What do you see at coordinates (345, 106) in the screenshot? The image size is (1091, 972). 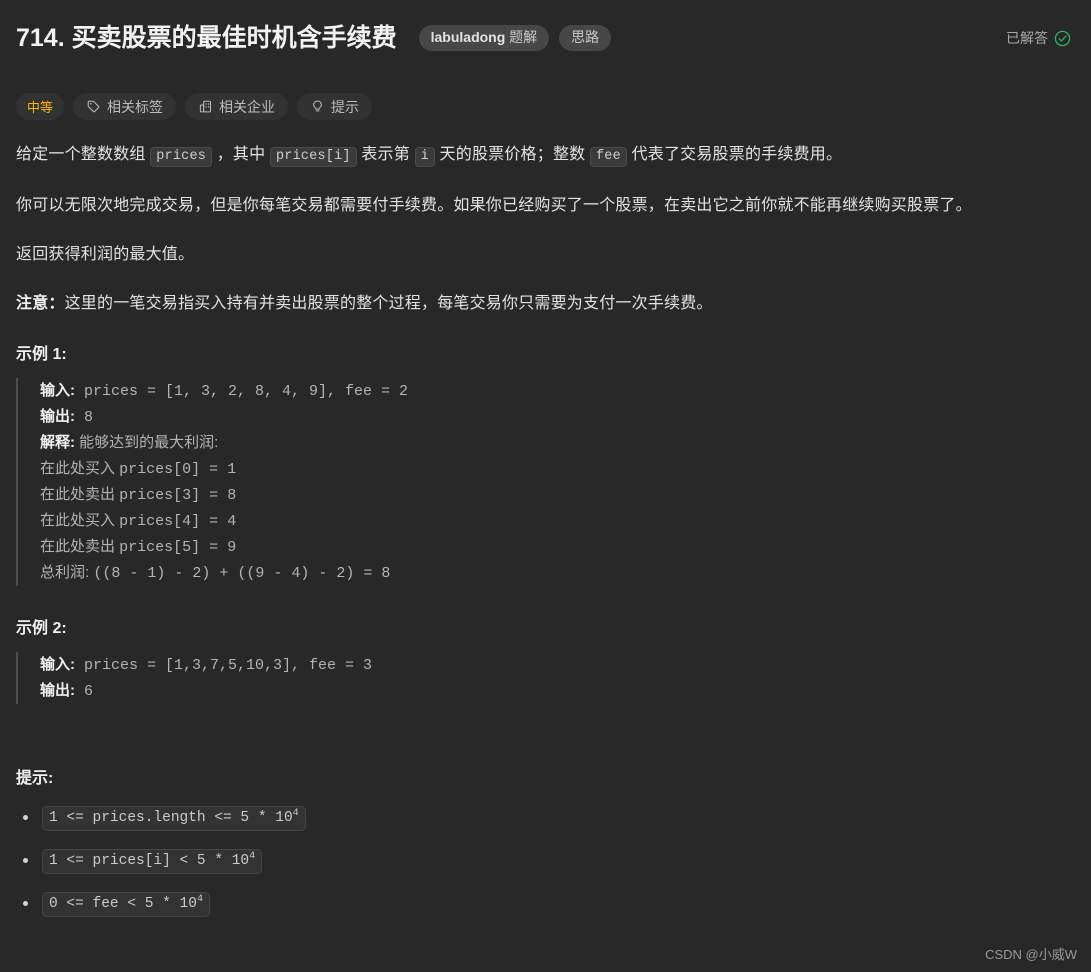 I see `hint-label: 提示` at bounding box center [345, 106].